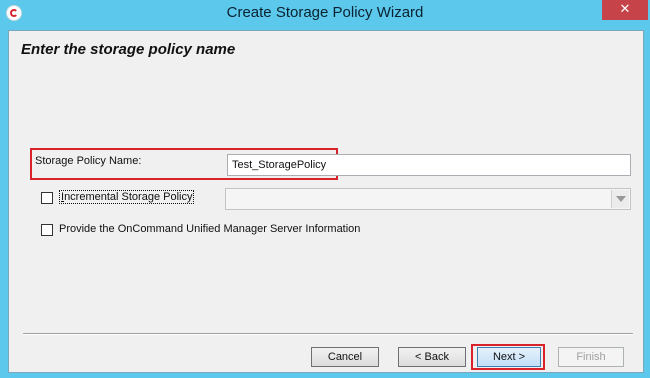  Describe the element at coordinates (432, 357) in the screenshot. I see `back-button: < Back` at that location.